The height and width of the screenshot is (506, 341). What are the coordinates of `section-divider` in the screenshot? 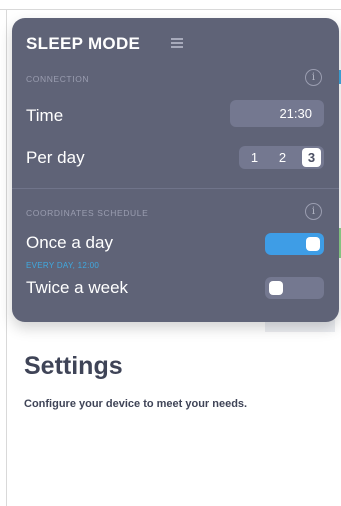 It's located at (175, 188).